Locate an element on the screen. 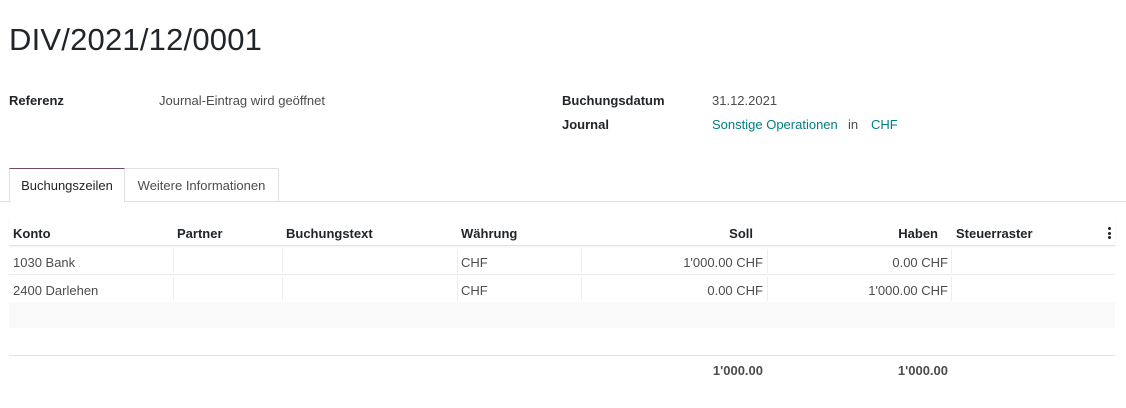 The image size is (1126, 408). cell-soll: 0.00 CHF is located at coordinates (735, 290).